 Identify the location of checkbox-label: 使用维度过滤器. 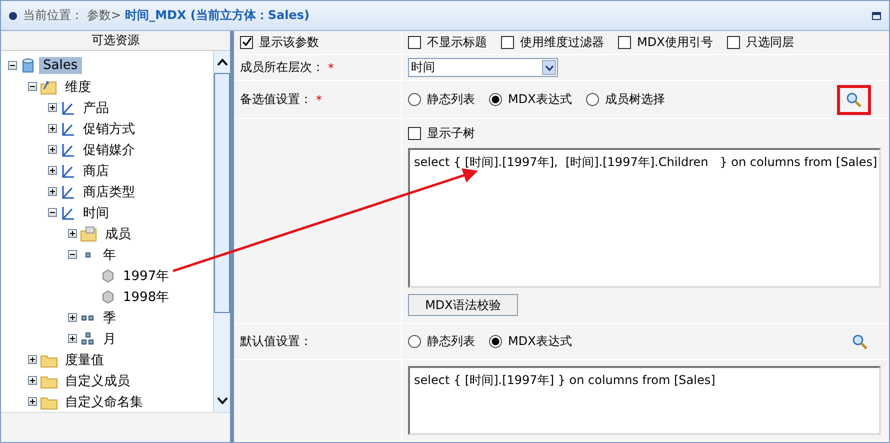
(562, 42).